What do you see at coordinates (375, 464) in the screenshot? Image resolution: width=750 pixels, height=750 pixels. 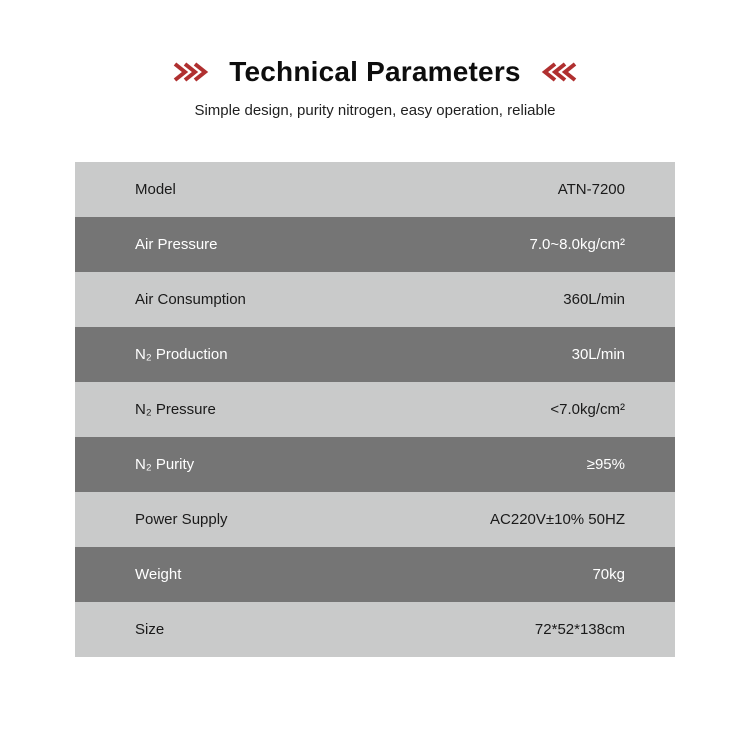 I see `table-row: N₂ Purity ≥95%` at bounding box center [375, 464].